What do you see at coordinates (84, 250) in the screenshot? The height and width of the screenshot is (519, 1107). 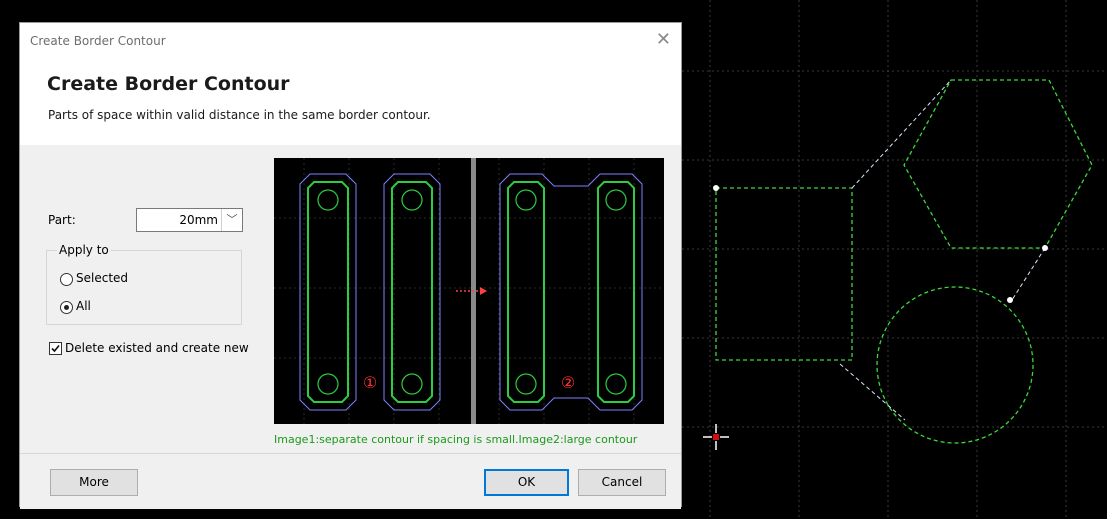 I see `apply-to-title: Apply to` at bounding box center [84, 250].